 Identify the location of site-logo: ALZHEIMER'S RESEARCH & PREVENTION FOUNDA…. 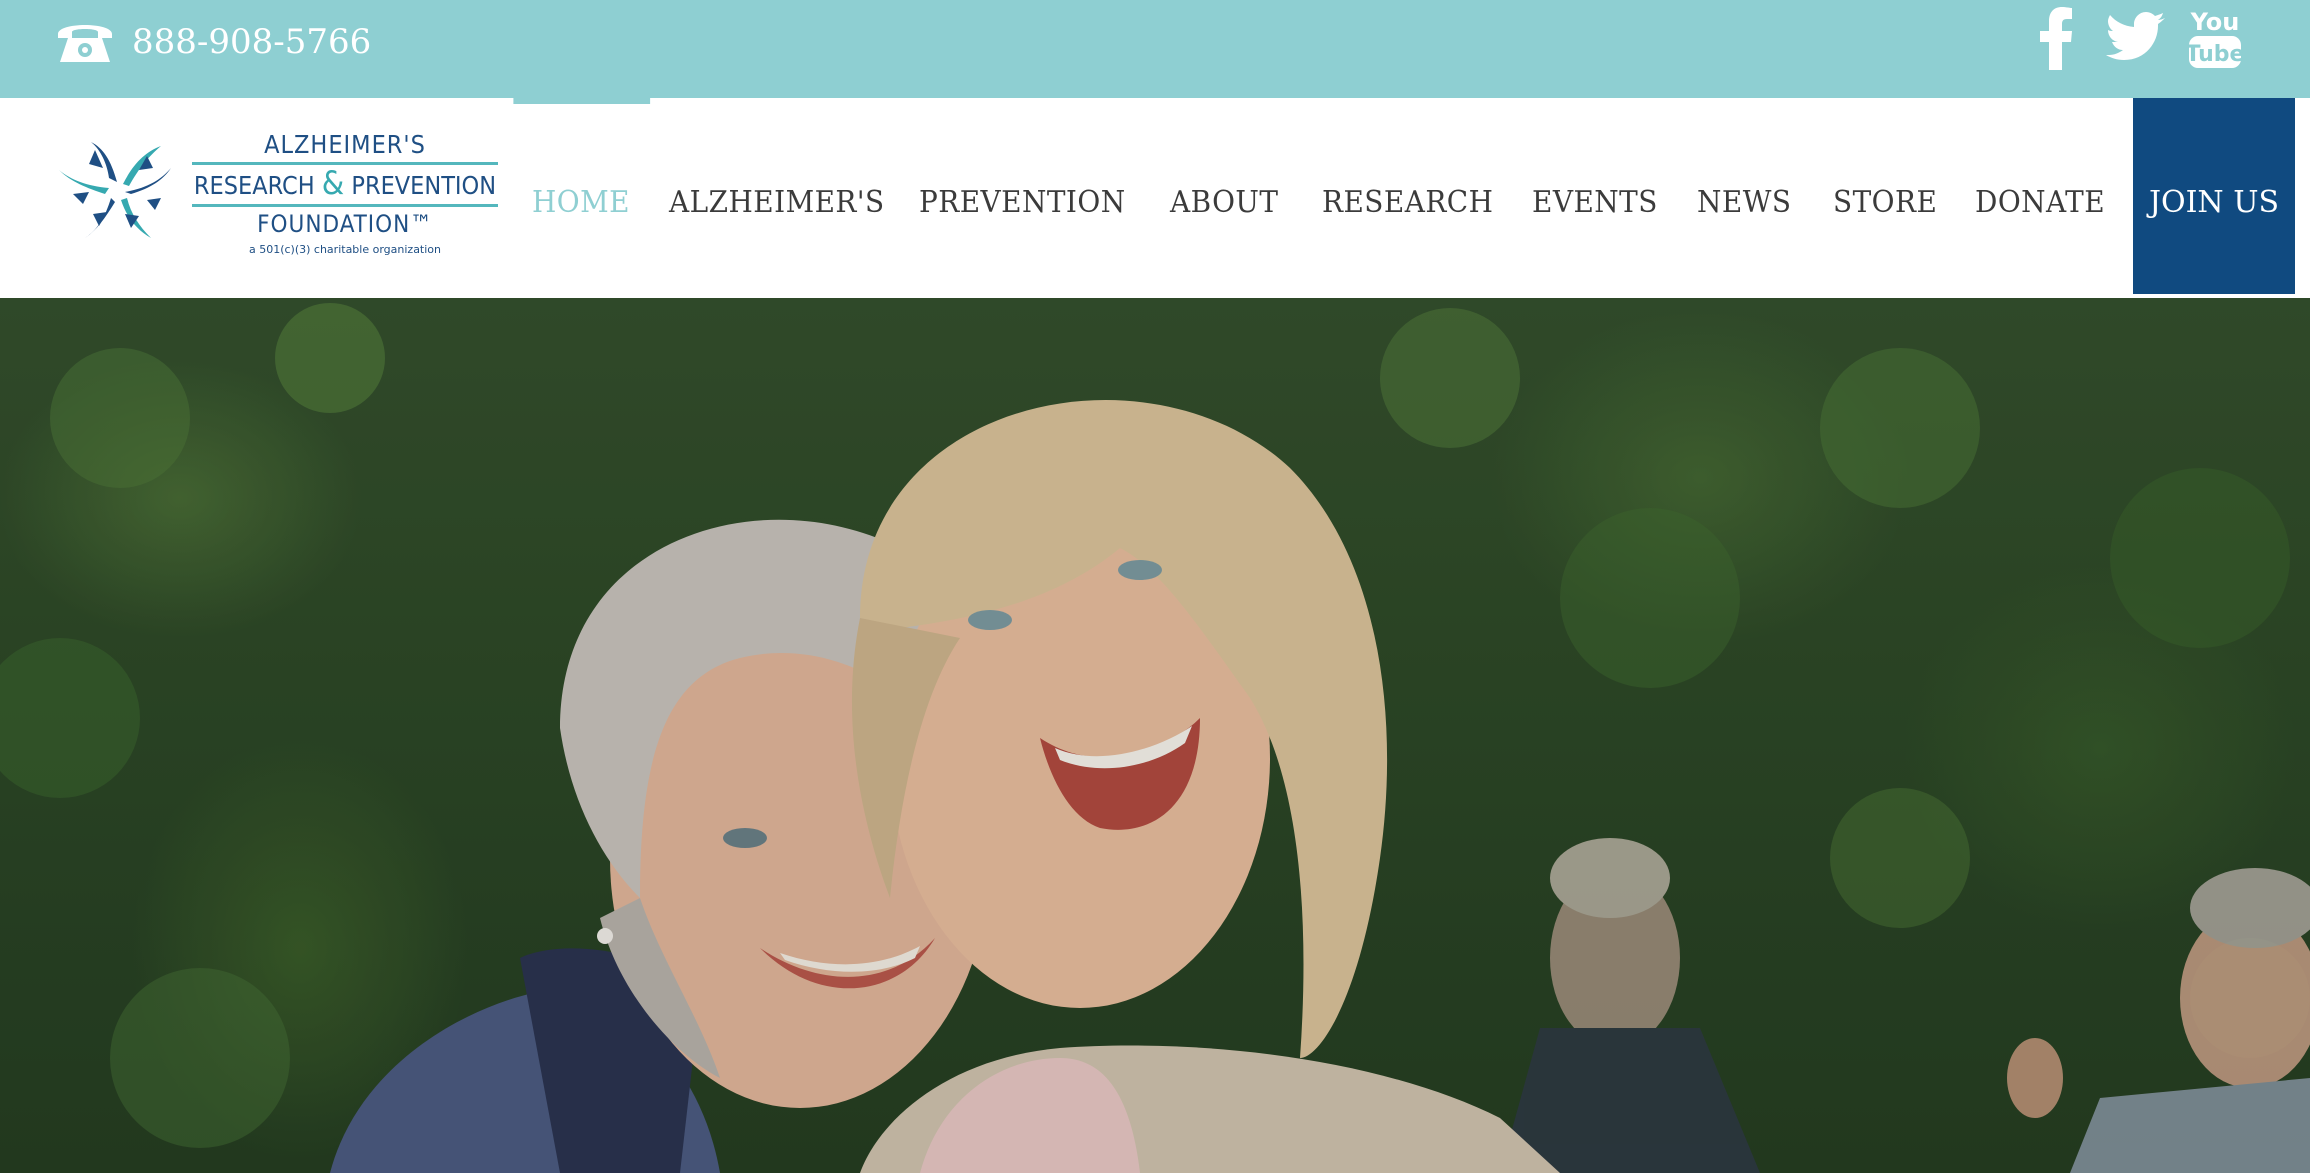
(275, 196).